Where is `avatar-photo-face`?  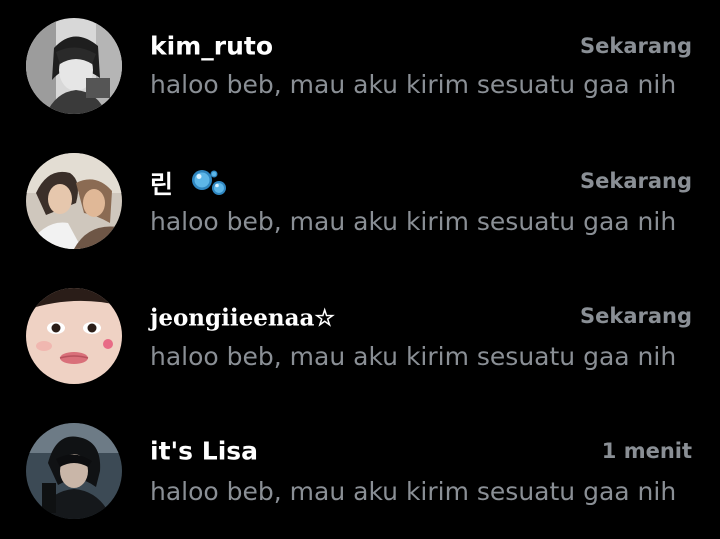
avatar-photo-face is located at coordinates (74, 336).